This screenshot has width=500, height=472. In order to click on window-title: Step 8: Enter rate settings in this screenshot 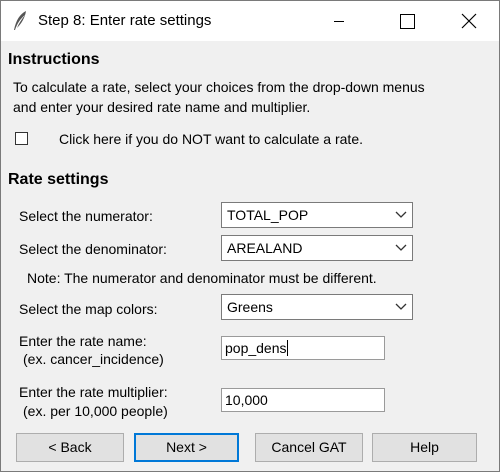, I will do `click(125, 20)`.